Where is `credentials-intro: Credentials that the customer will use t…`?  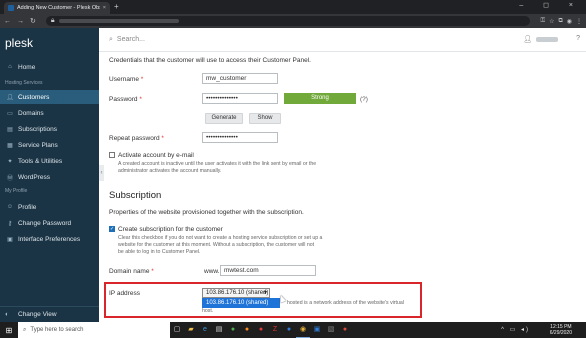
credentials-intro: Credentials that the customer will use t… is located at coordinates (210, 60).